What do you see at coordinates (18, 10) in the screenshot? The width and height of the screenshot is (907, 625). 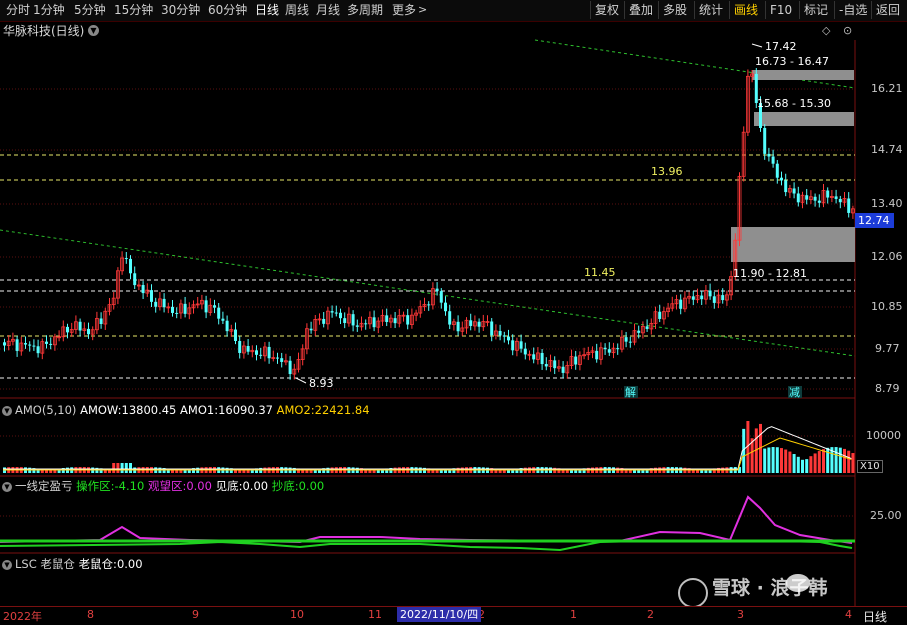 I see `period-tab-fenshi: 分时` at bounding box center [18, 10].